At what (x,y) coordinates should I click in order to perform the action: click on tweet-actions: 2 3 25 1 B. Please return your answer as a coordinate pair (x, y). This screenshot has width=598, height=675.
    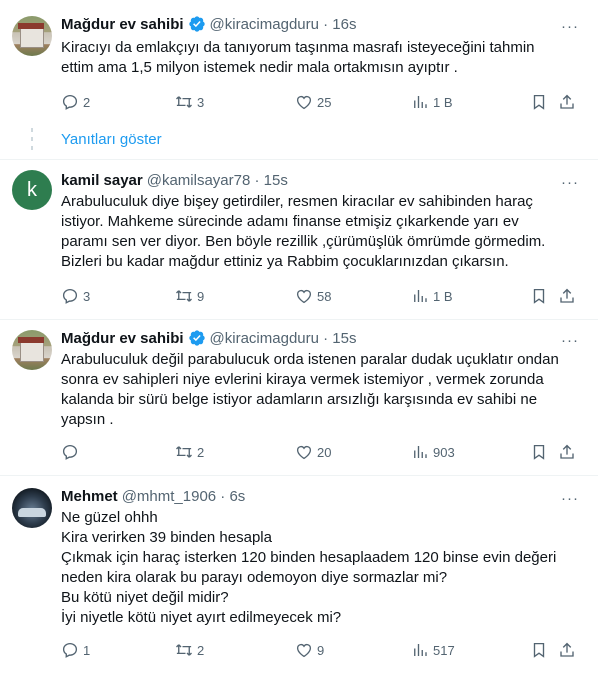
    Looking at the image, I should click on (324, 102).